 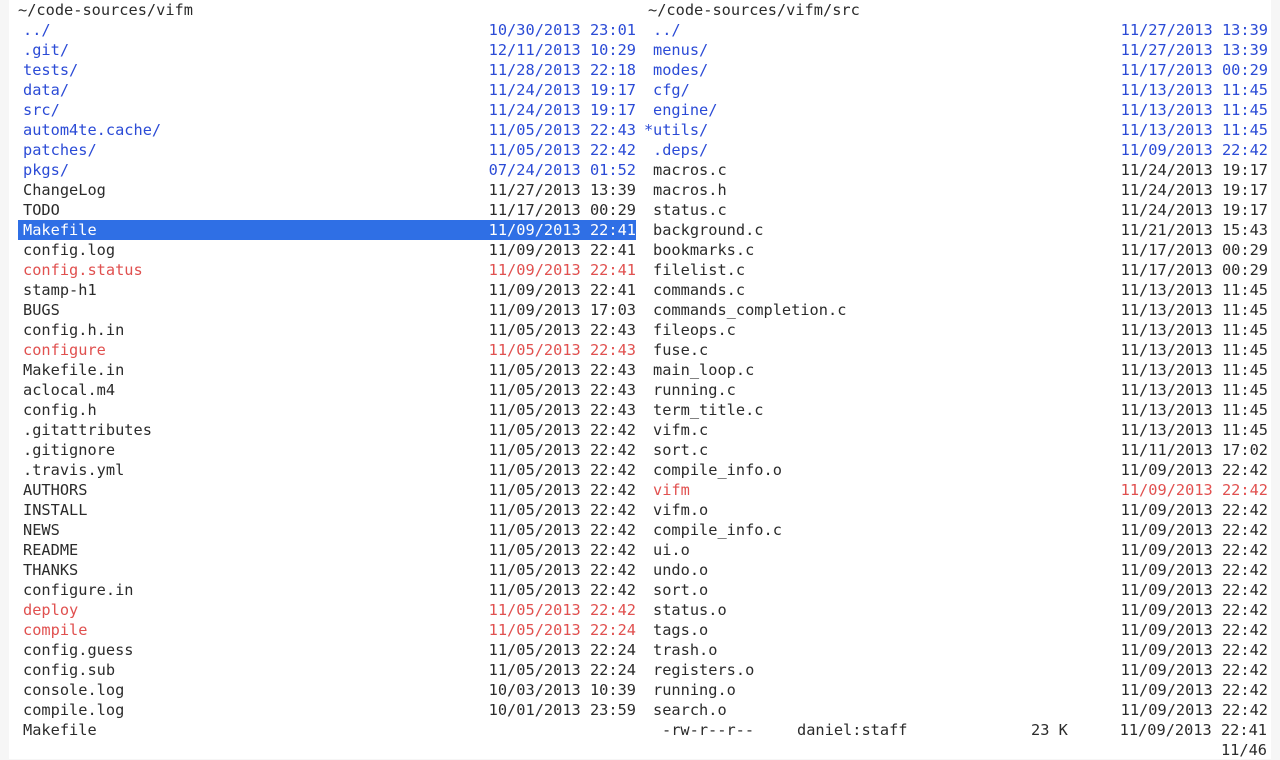 I want to click on right-file-row: .deps/11/09/2013 22:42, so click(x=958, y=150).